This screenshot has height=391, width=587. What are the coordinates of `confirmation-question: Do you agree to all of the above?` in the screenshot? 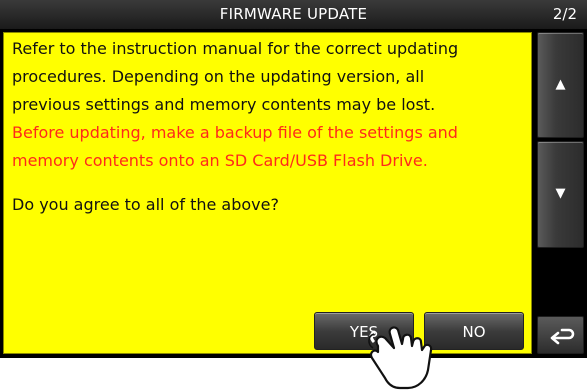 It's located at (145, 204).